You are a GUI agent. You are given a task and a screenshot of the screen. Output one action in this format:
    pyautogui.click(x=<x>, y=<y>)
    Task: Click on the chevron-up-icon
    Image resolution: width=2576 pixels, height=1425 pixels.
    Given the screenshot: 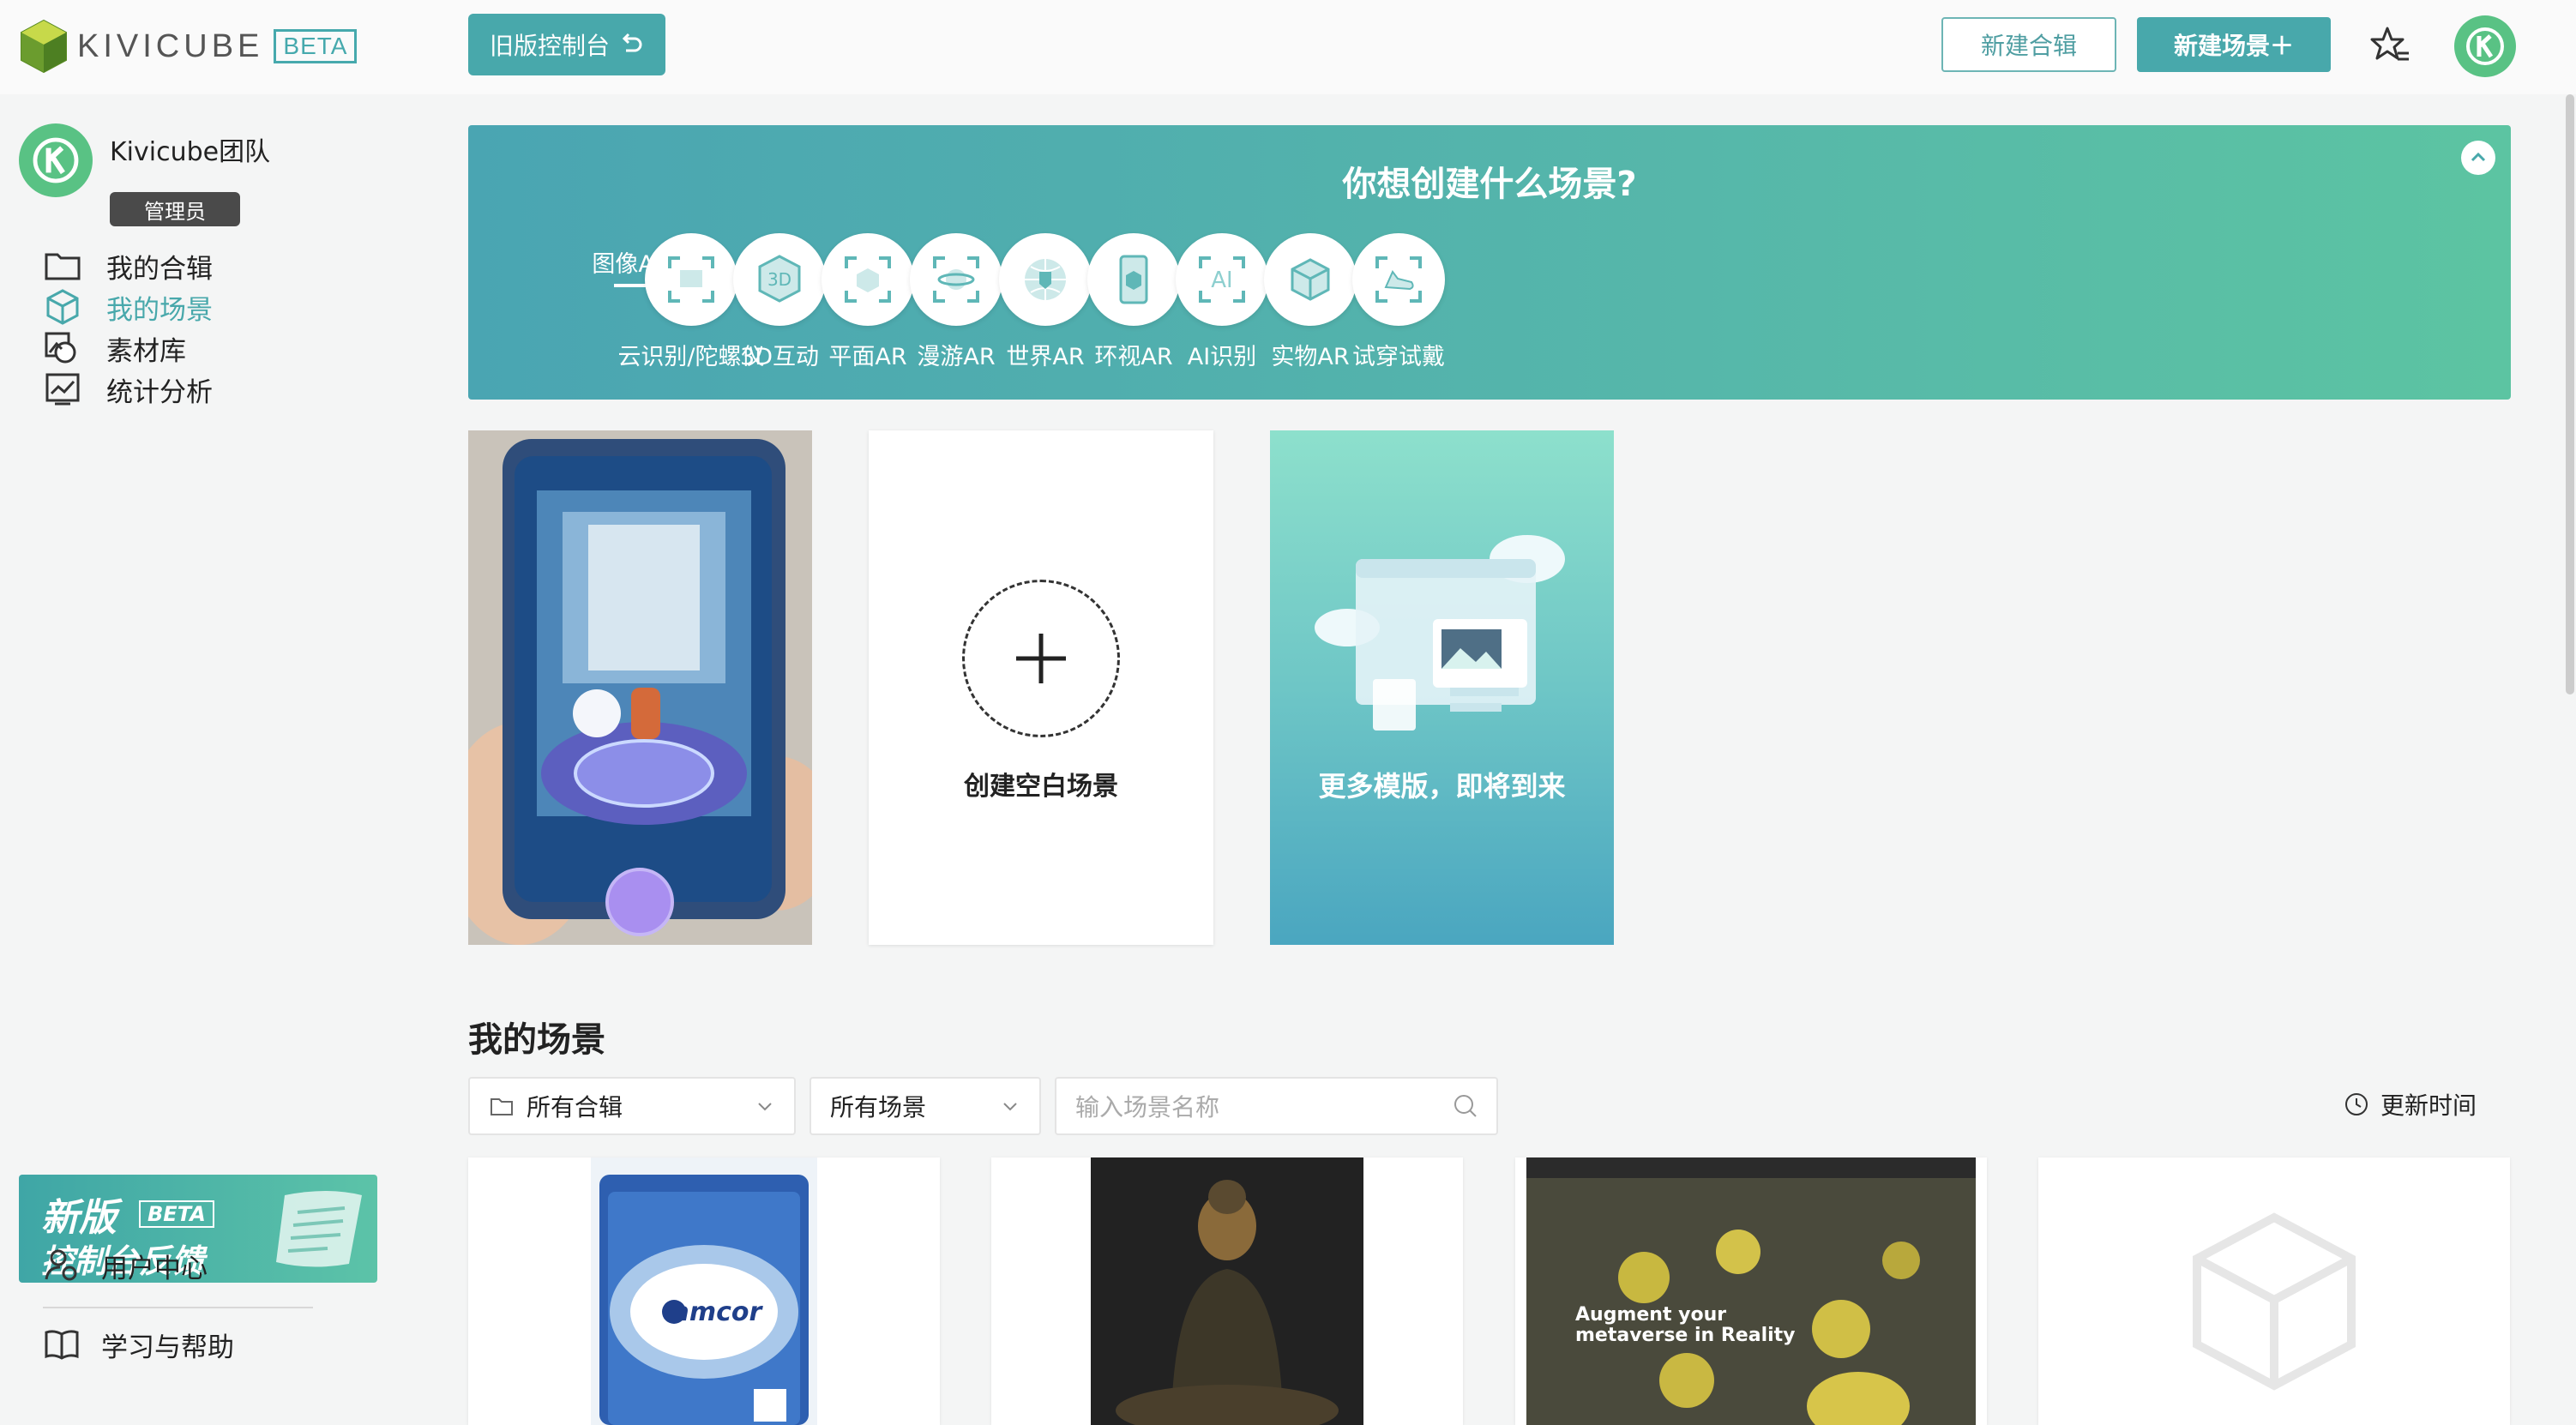 What is the action you would take?
    pyautogui.click(x=2478, y=157)
    